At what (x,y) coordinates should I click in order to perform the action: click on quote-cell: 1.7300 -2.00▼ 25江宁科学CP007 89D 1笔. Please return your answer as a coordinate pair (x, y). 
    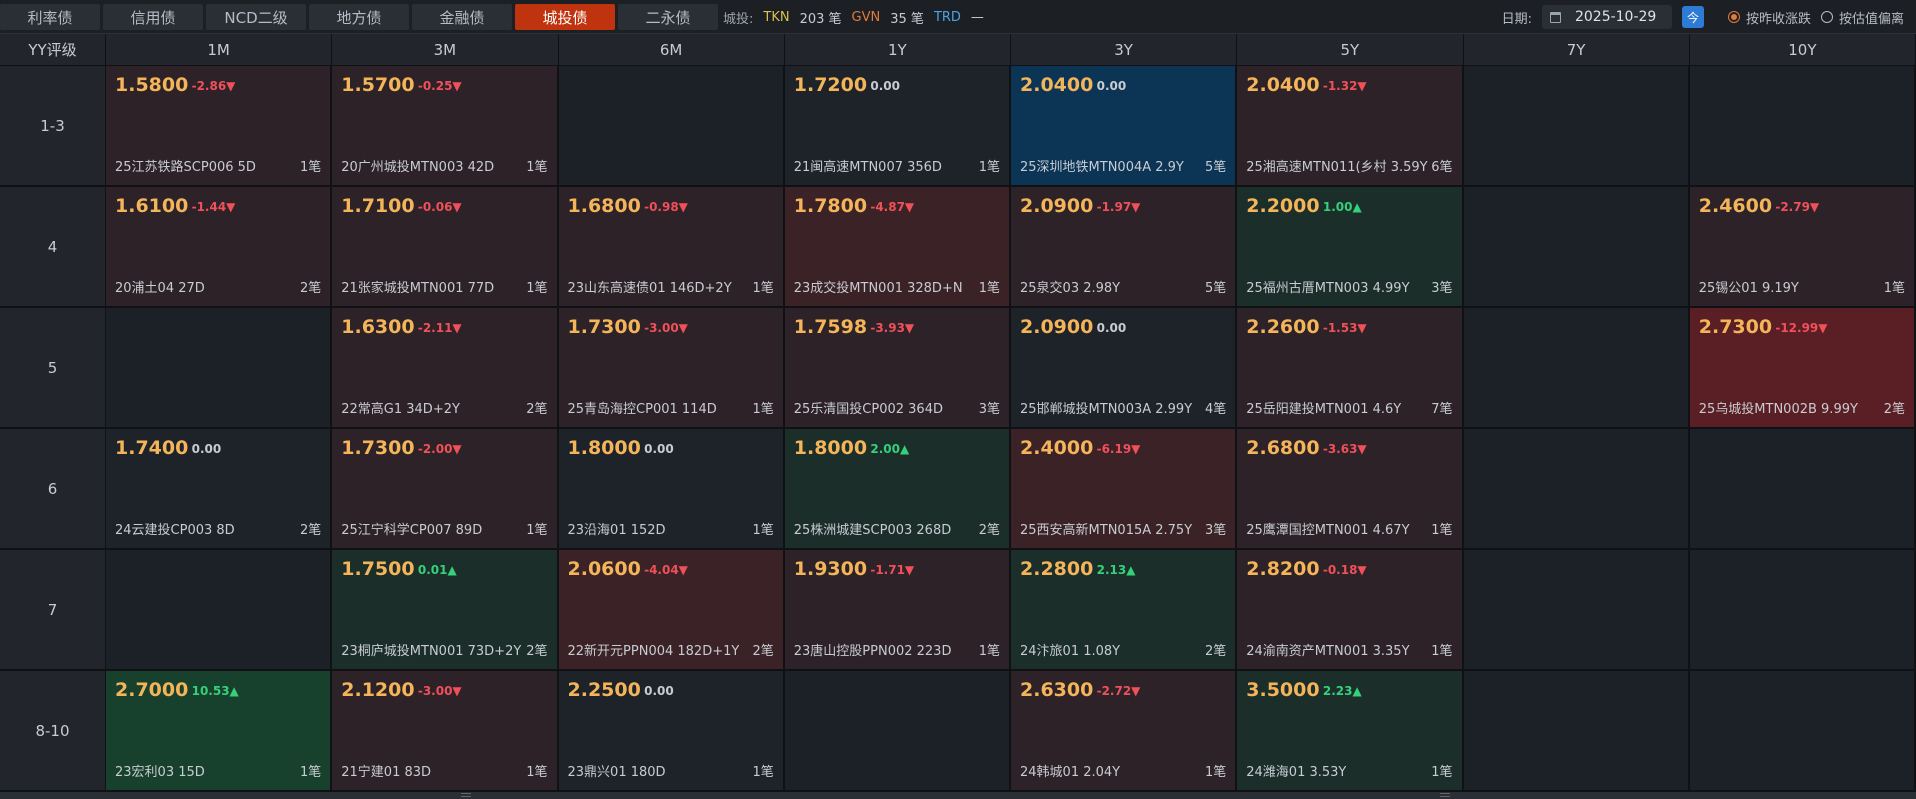
    Looking at the image, I should click on (445, 489).